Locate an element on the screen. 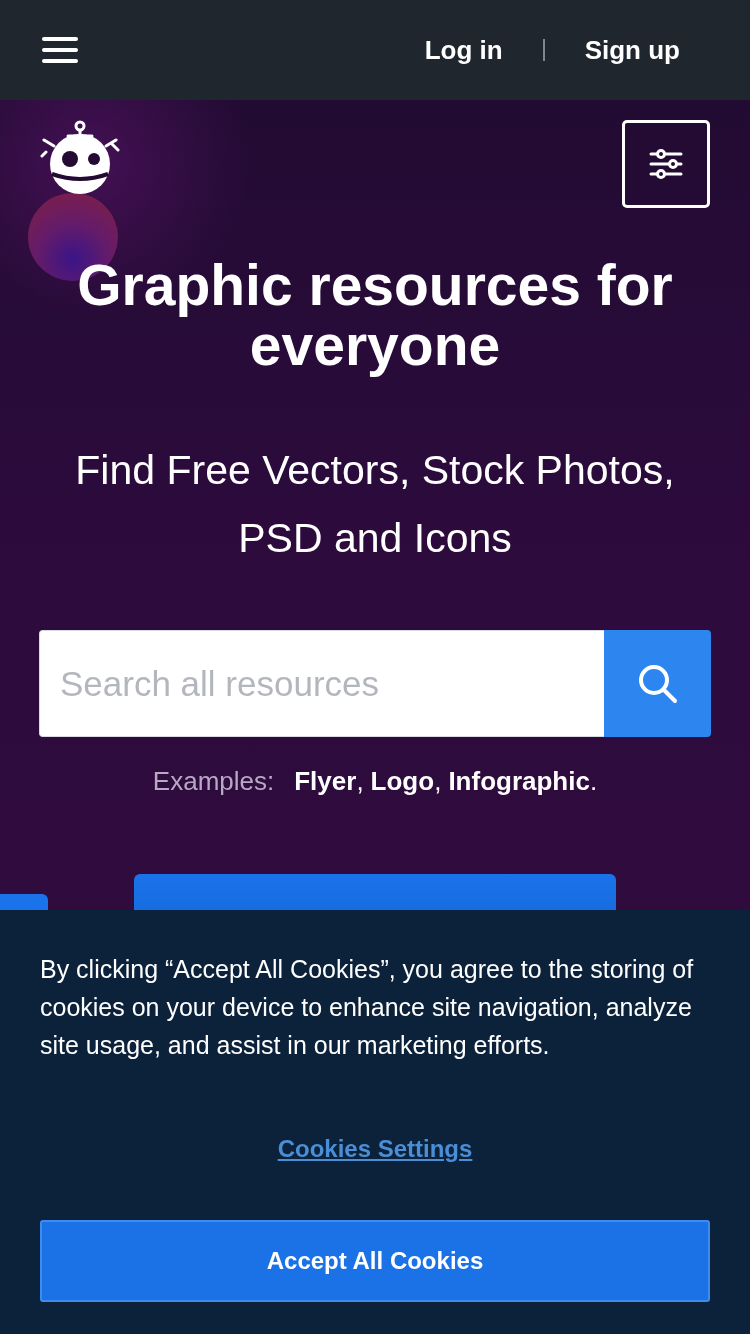  search-button is located at coordinates (657, 683).